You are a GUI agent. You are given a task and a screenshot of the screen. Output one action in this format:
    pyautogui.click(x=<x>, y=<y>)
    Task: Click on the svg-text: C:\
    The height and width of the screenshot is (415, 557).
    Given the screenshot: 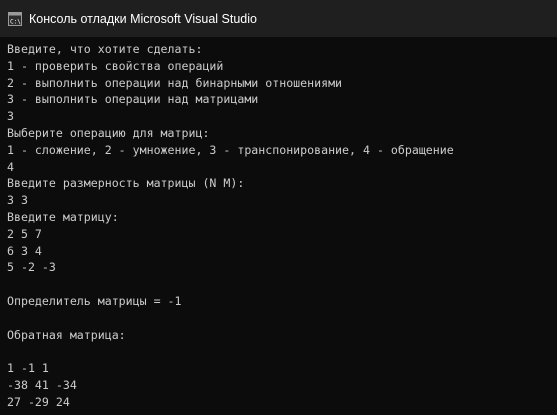 What is the action you would take?
    pyautogui.click(x=15, y=21)
    